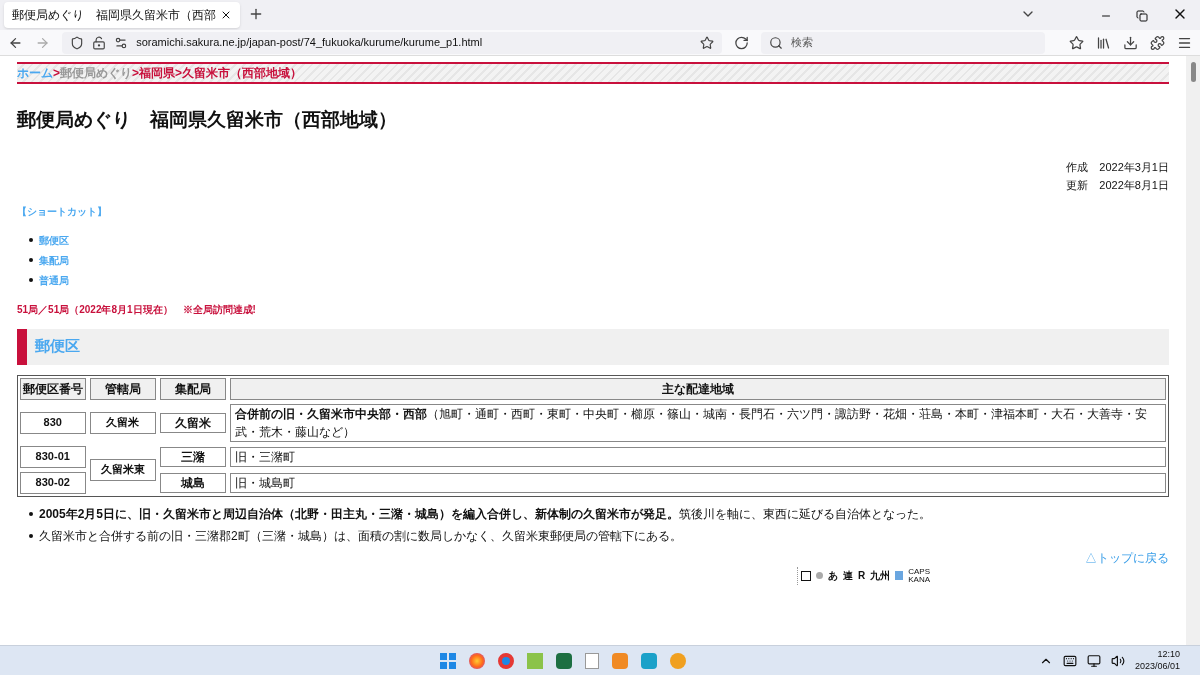 Image resolution: width=1200 pixels, height=675 pixels. What do you see at coordinates (919, 579) in the screenshot?
I see `ime-status-text: KANA` at bounding box center [919, 579].